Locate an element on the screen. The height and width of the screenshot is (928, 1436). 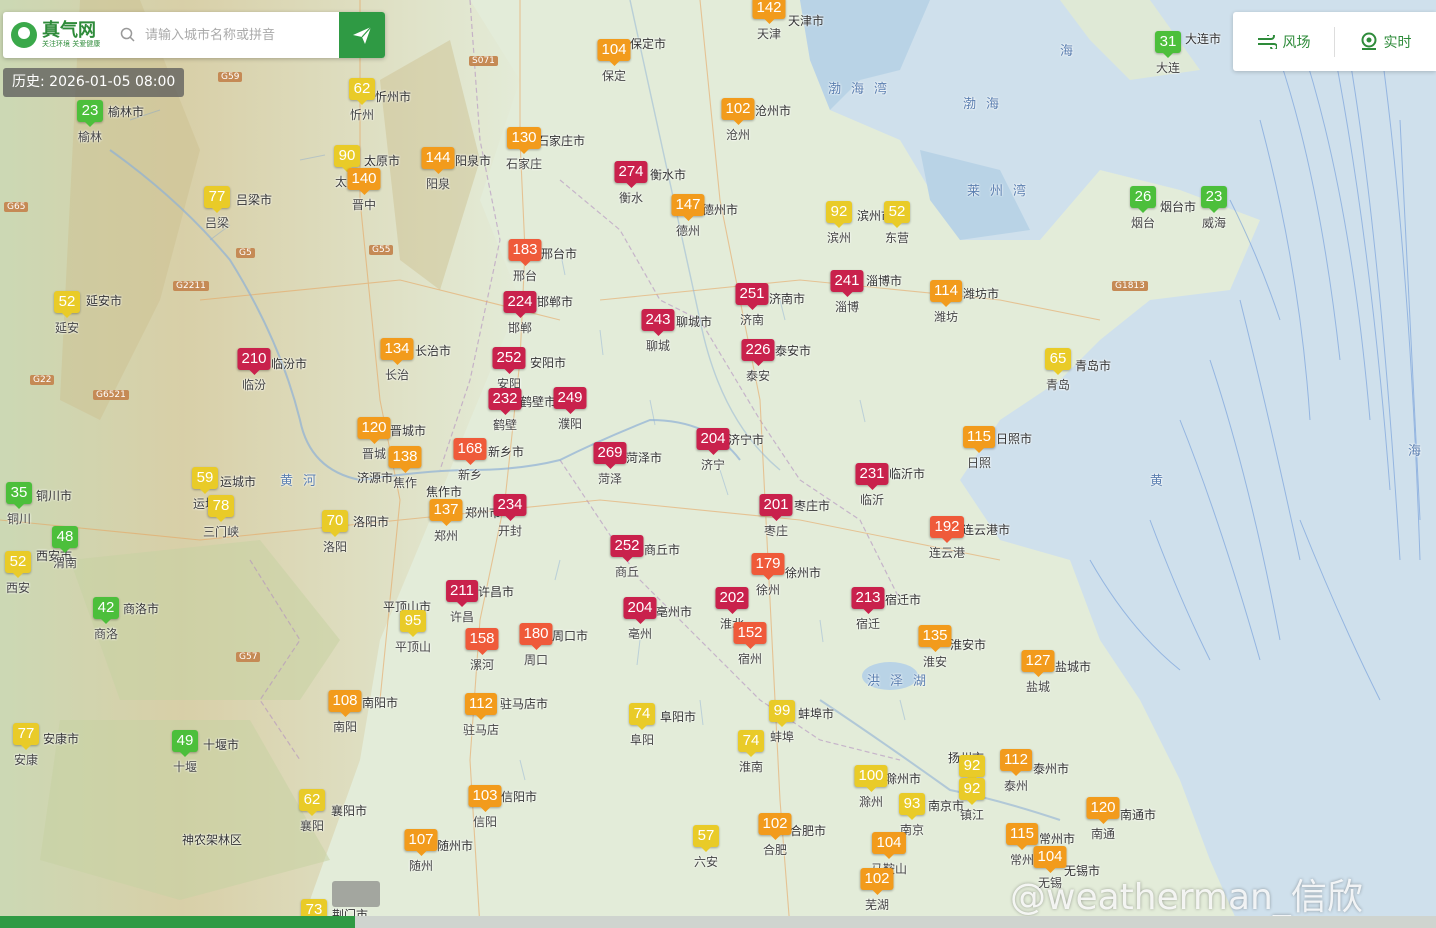
aqi-marker: 23 榆林 is located at coordinates (90, 122).